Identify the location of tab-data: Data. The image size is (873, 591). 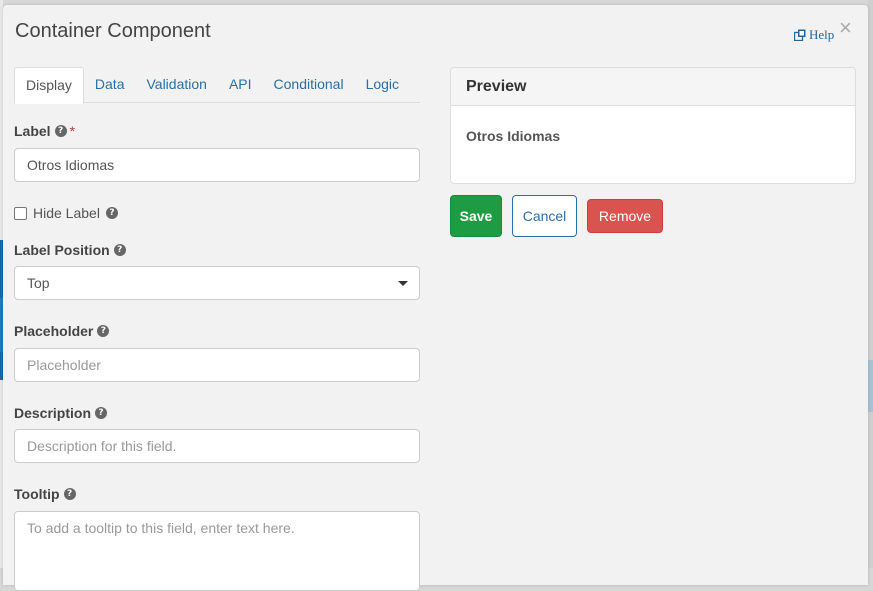
(110, 85).